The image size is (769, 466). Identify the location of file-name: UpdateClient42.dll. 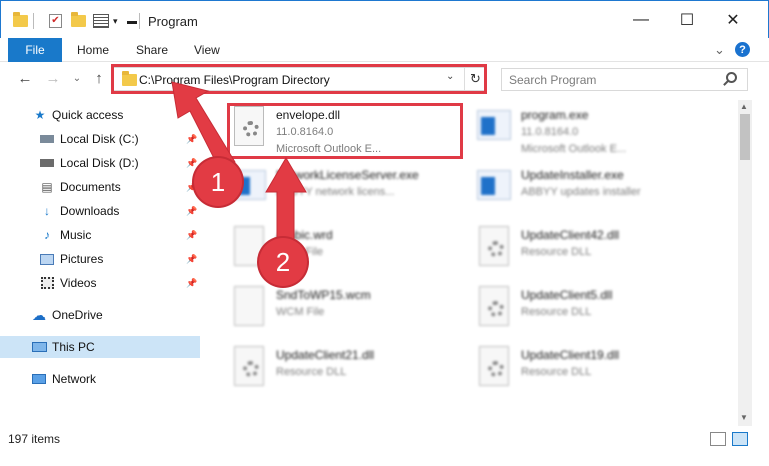
(570, 235).